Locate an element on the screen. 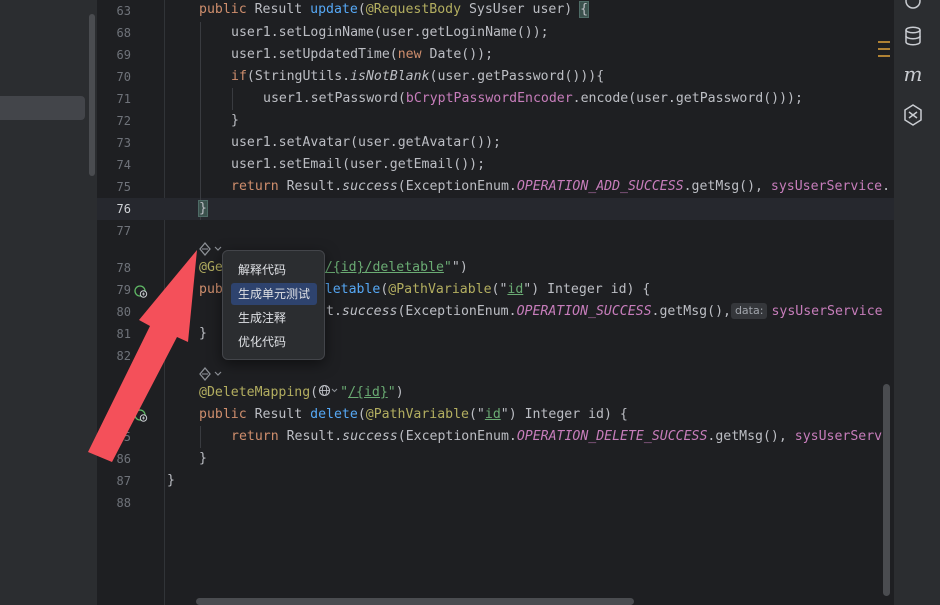 The width and height of the screenshot is (940, 605). ai-assistant-icon is located at coordinates (913, 115).